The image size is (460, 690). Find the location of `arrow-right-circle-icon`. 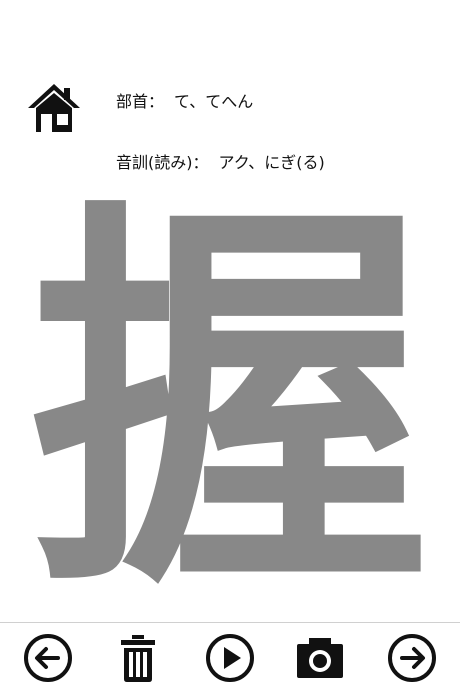

arrow-right-circle-icon is located at coordinates (412, 658).